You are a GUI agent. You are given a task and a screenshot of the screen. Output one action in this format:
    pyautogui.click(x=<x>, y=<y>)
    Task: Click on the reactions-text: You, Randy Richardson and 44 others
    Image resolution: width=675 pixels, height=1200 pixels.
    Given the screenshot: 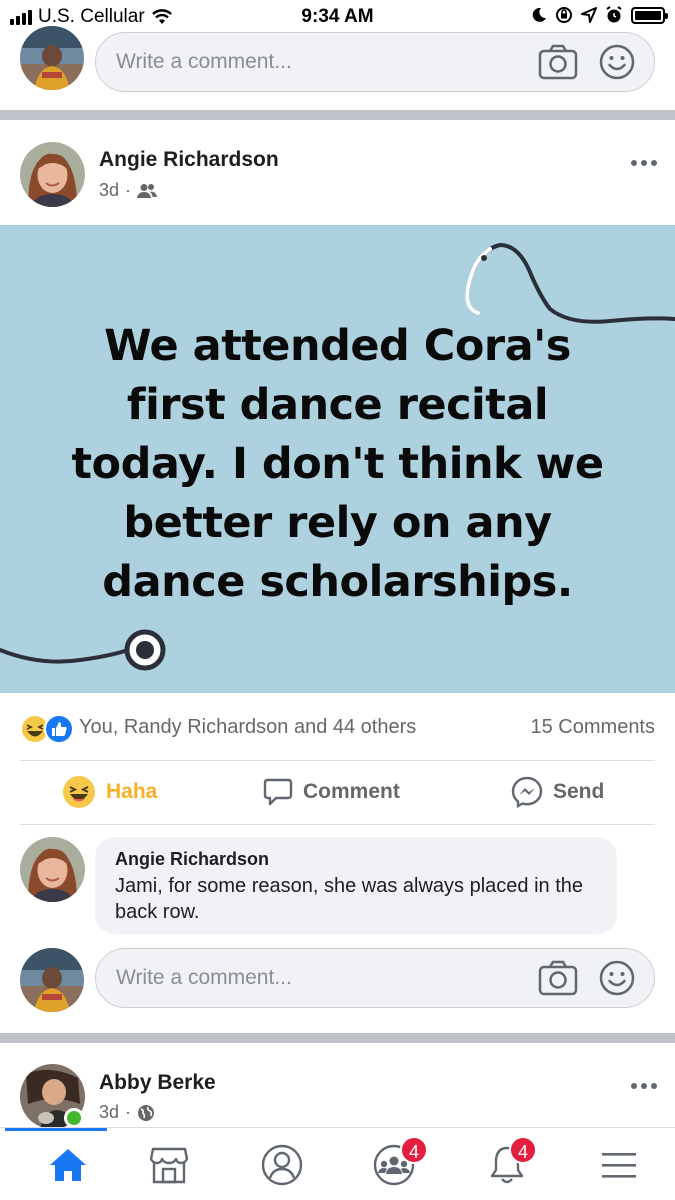 What is the action you would take?
    pyautogui.click(x=247, y=727)
    